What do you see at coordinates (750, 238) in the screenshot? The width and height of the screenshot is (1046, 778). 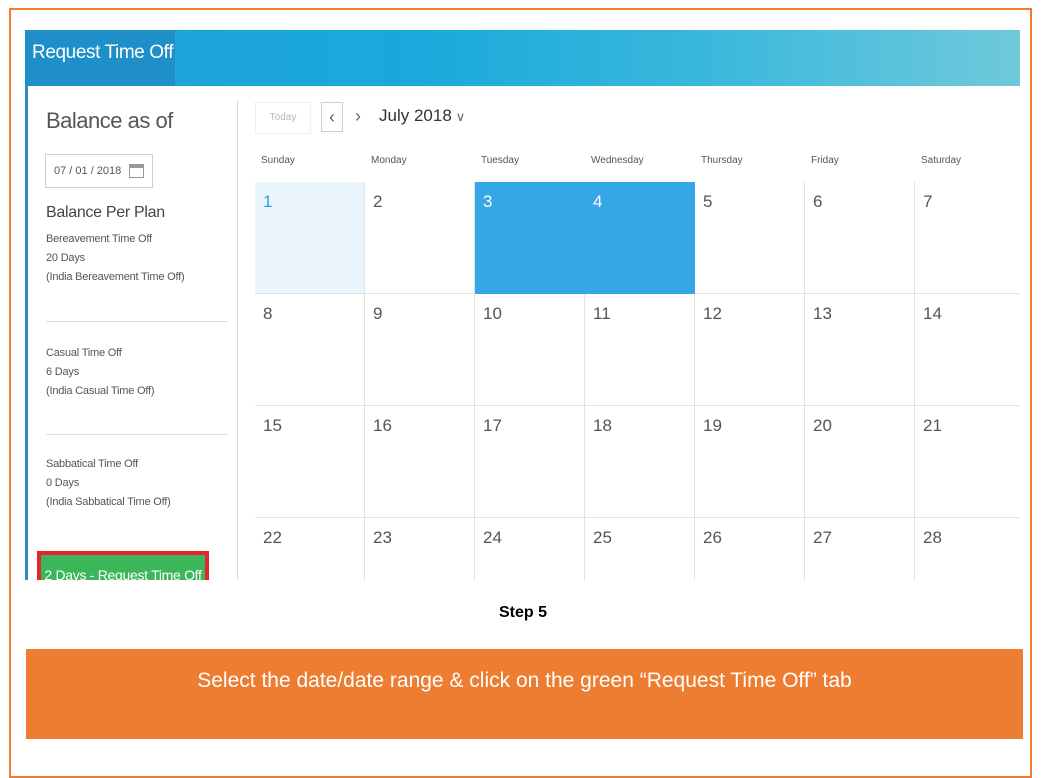 I see `calendar-day-cell: 5` at bounding box center [750, 238].